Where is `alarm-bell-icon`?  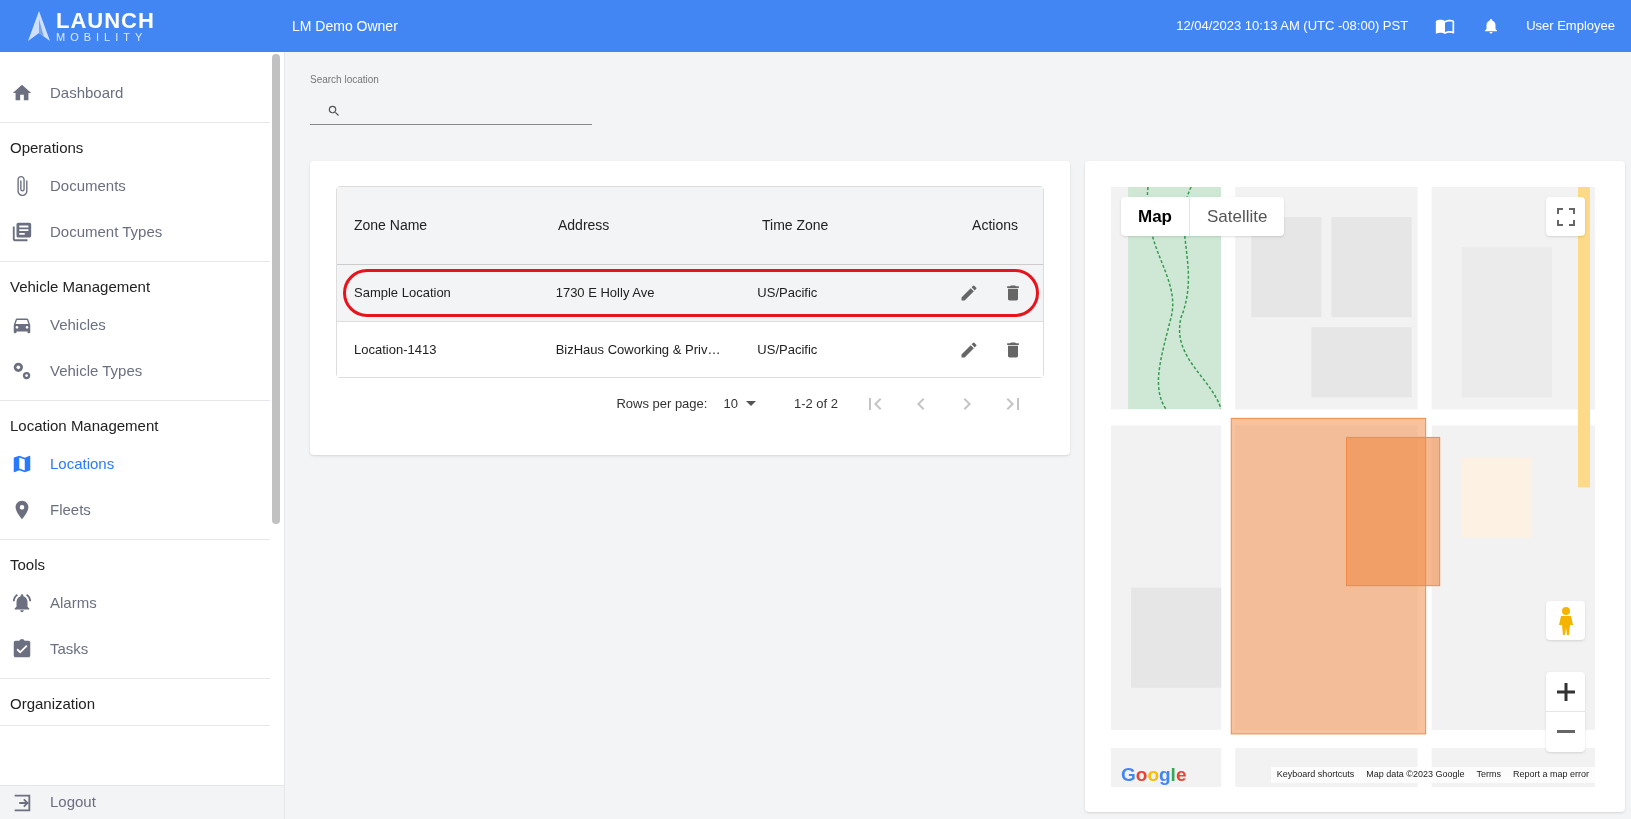
alarm-bell-icon is located at coordinates (22, 603).